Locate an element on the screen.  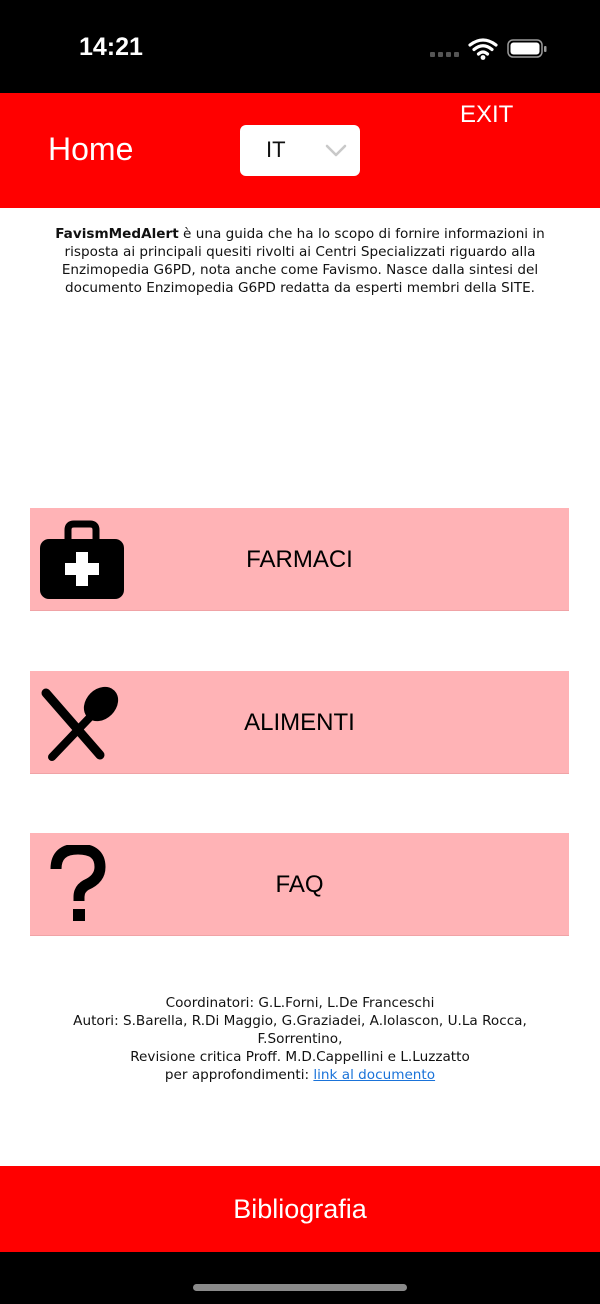
more-info-line: per approfondimenti: link al documento is located at coordinates (300, 1075).